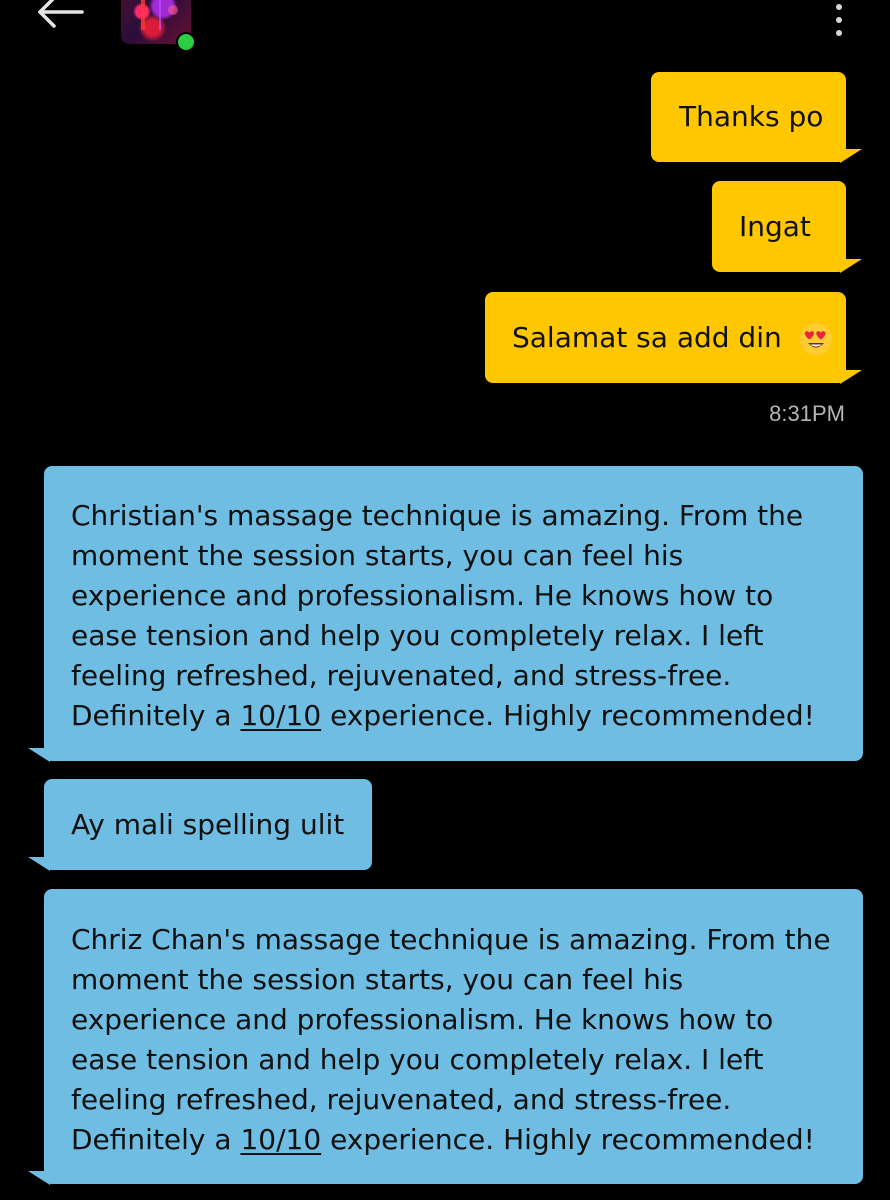 This screenshot has height=1200, width=890. I want to click on message-text: Ay mali spelling ulit, so click(208, 824).